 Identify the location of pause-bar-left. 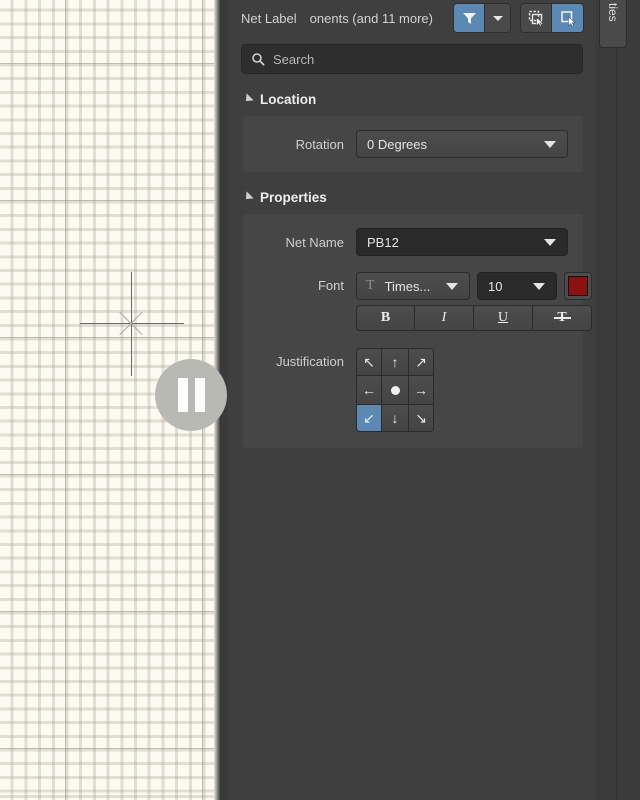
(182, 395).